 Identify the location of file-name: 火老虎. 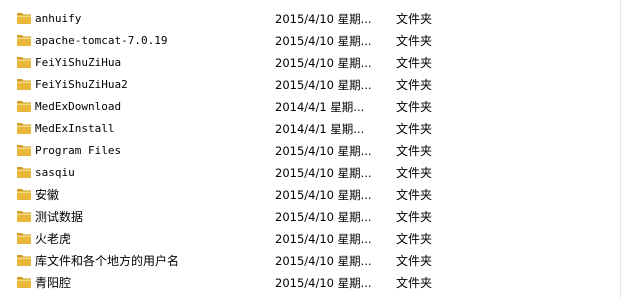
(53, 239).